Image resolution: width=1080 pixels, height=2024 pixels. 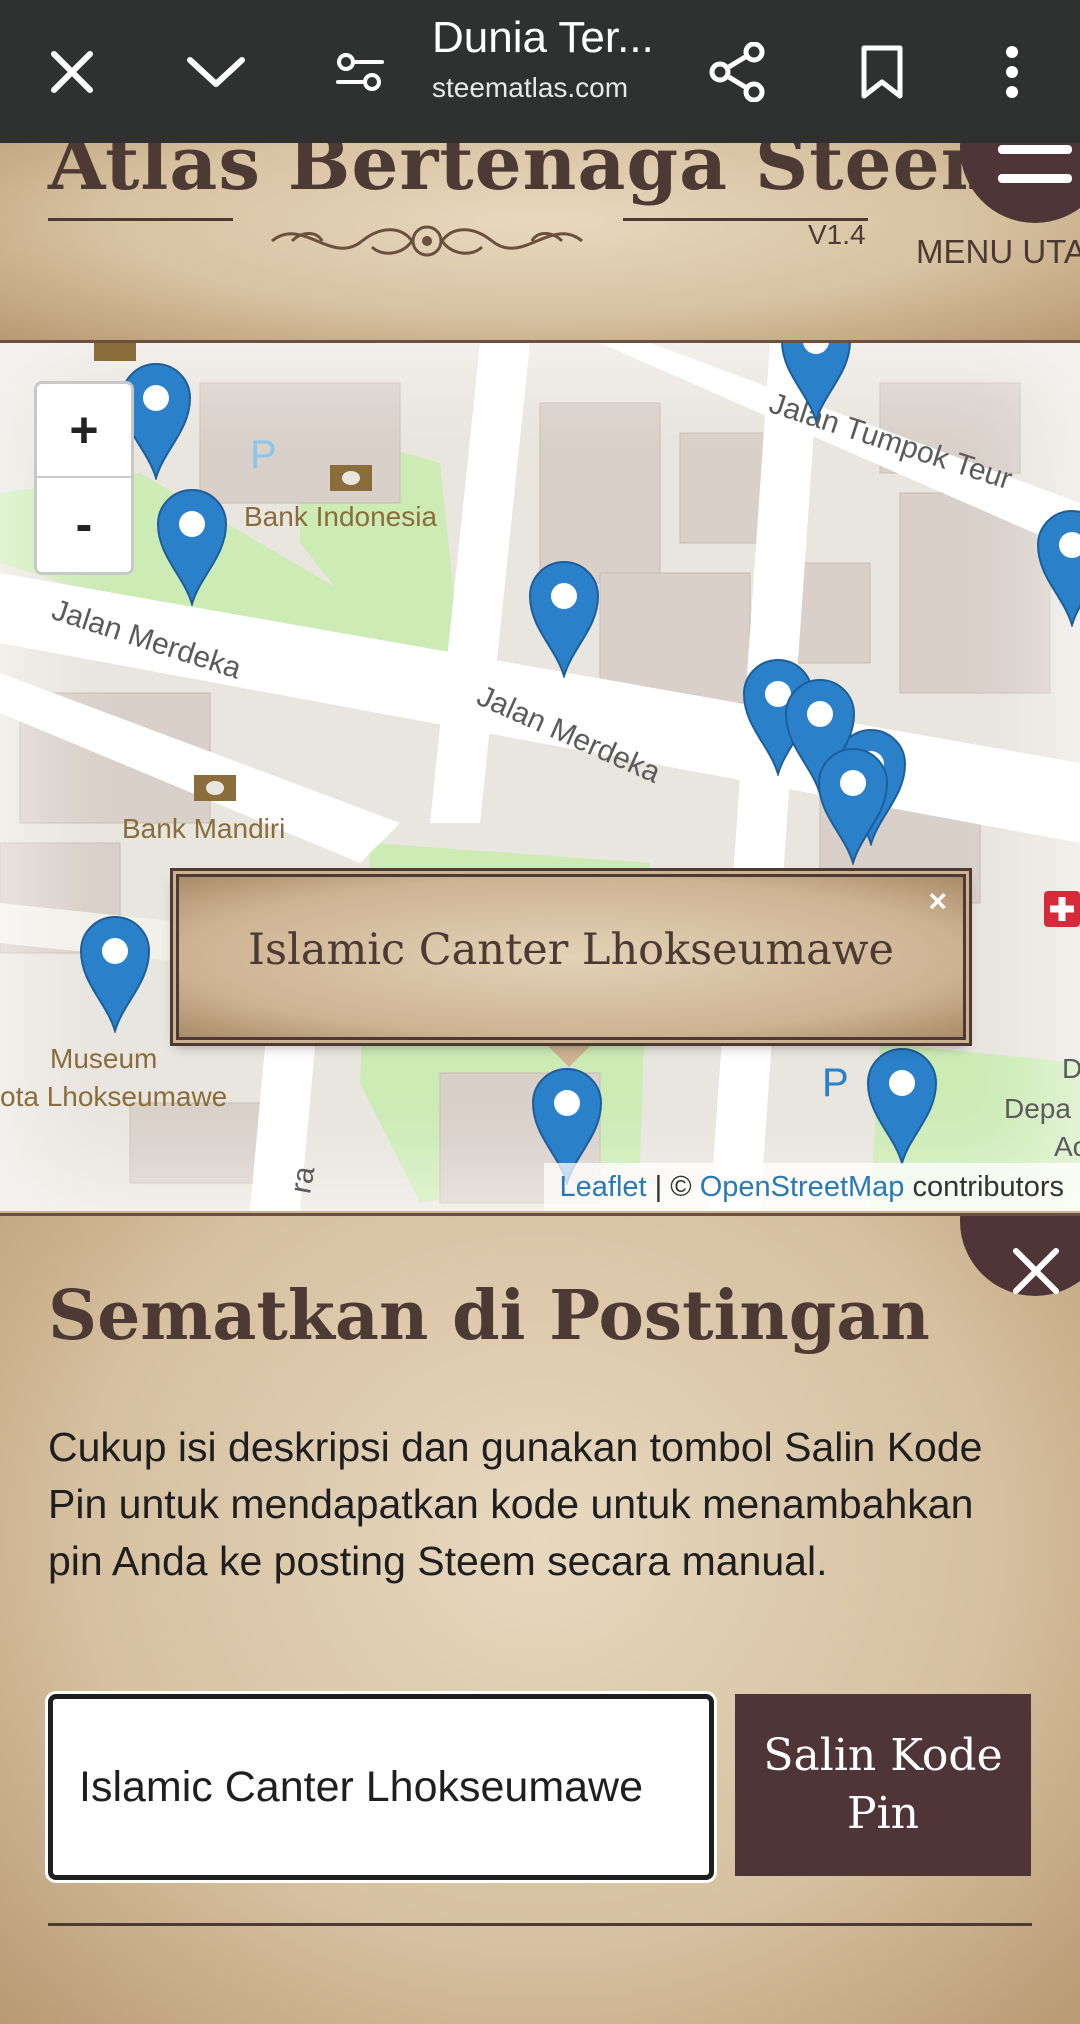 What do you see at coordinates (883, 1785) in the screenshot?
I see `copy-pin-code-button: Salin Kode Pin` at bounding box center [883, 1785].